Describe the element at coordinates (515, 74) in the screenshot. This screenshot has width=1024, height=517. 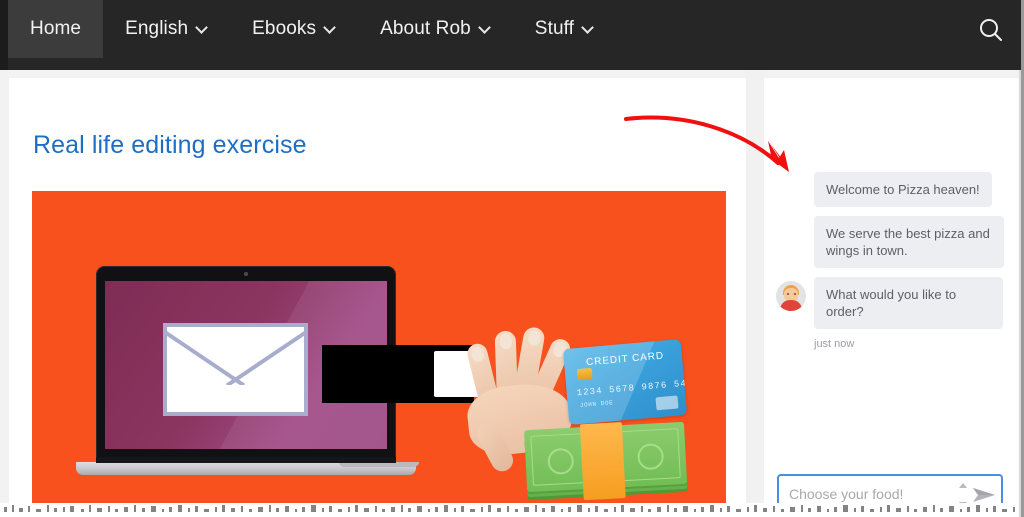
I see `page-top-strip` at that location.